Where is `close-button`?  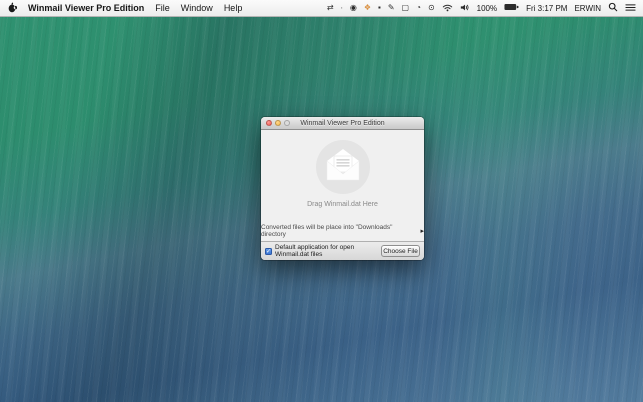 close-button is located at coordinates (269, 123).